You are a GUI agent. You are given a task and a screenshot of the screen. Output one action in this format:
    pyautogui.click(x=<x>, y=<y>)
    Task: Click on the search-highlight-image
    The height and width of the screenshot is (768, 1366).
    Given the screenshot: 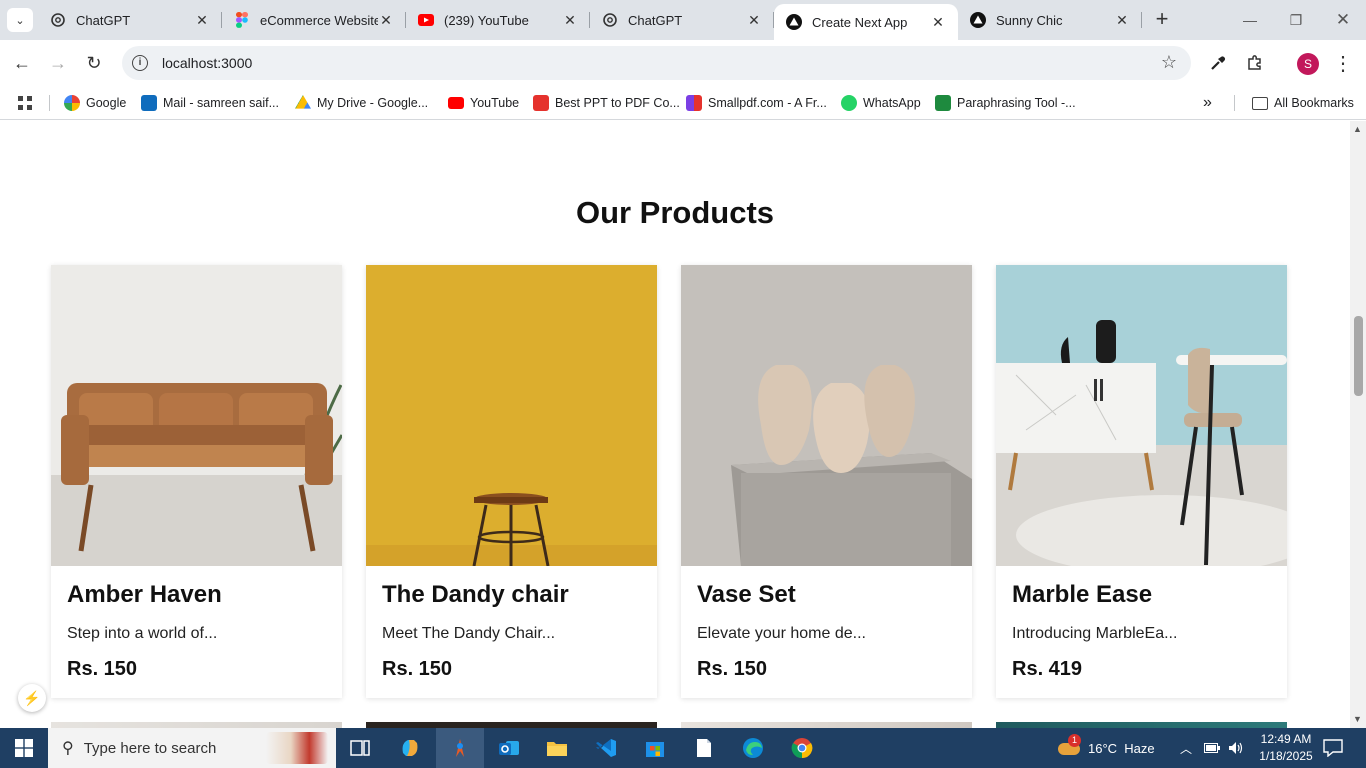 What is the action you would take?
    pyautogui.click(x=297, y=748)
    